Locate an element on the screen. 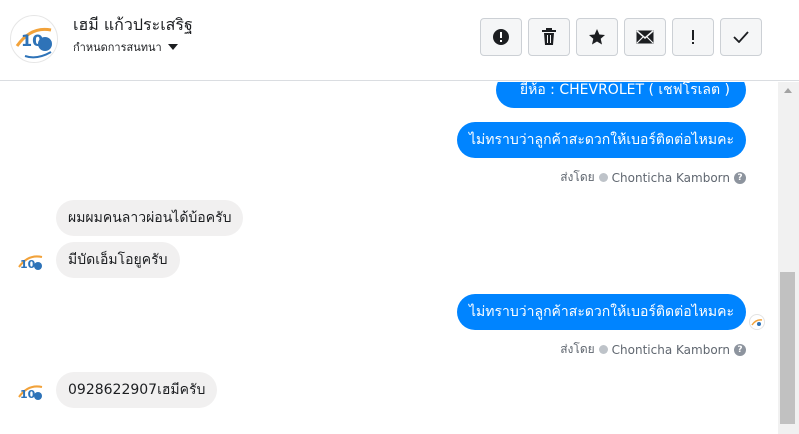 The image size is (799, 434). star-icon is located at coordinates (597, 37).